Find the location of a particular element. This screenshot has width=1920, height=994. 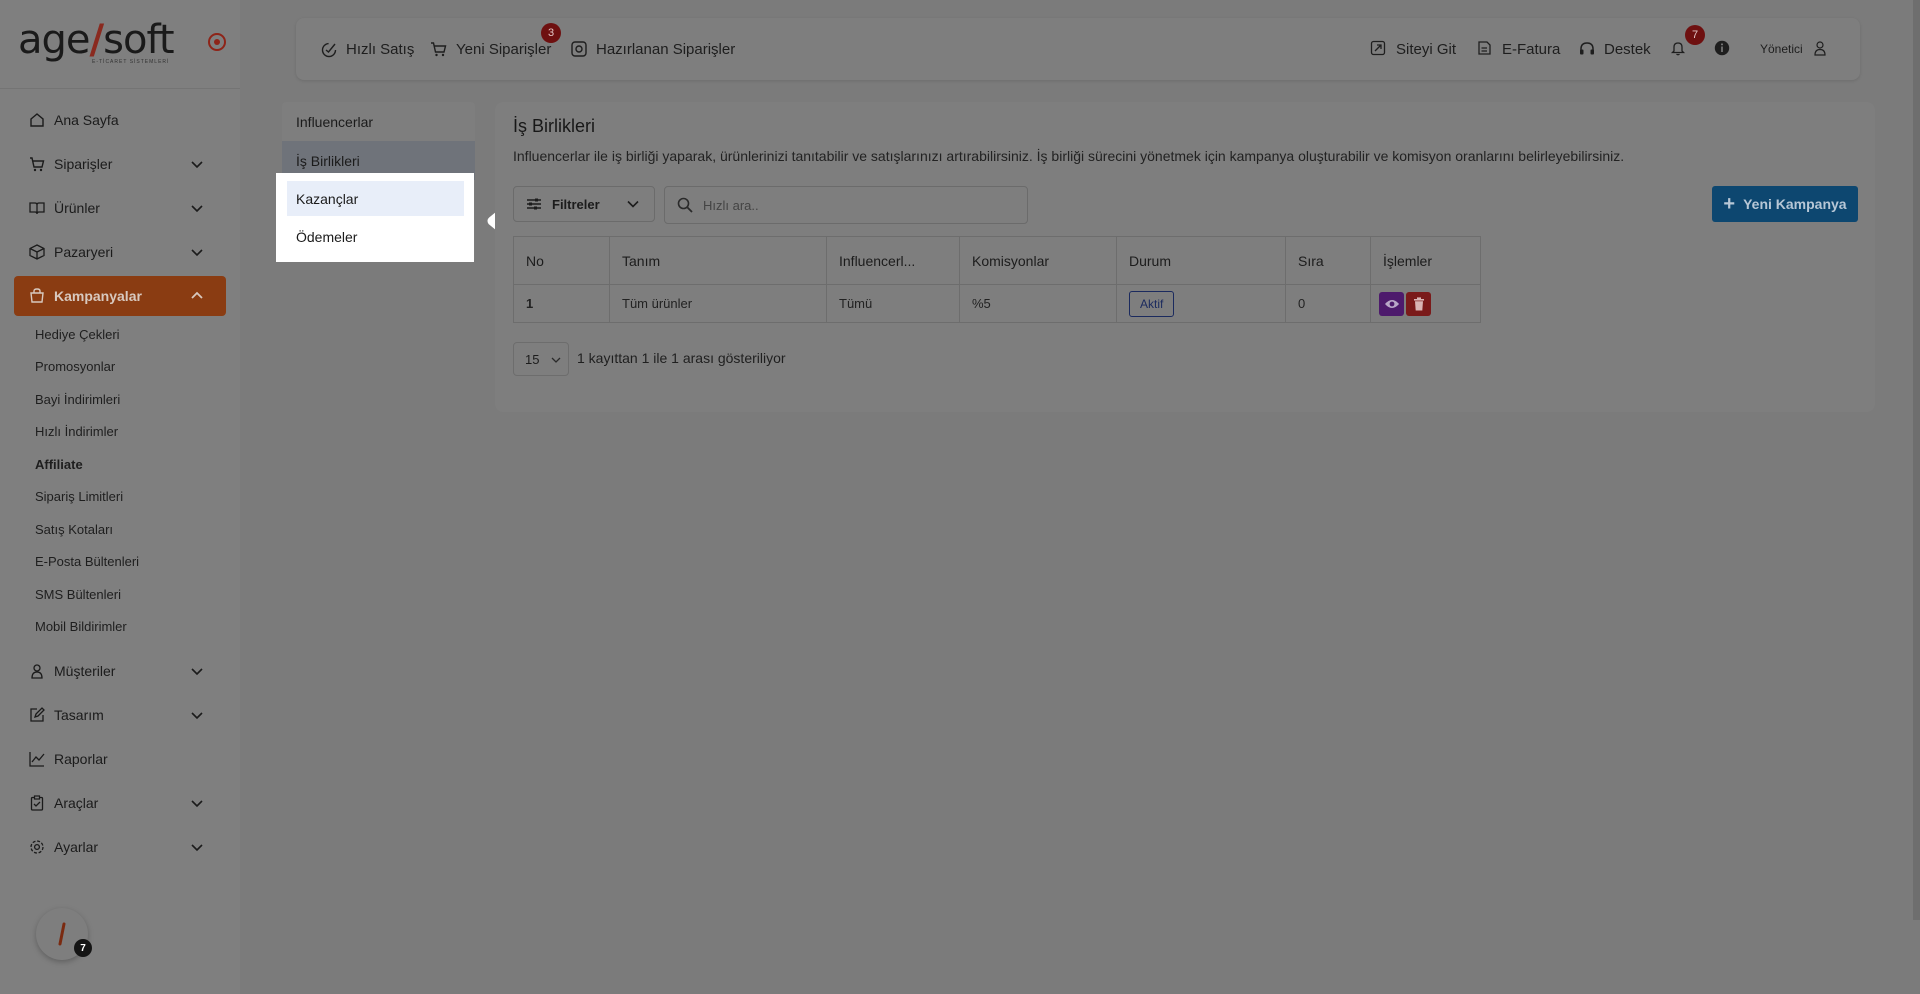

sidebar-item-label: Ana Sayfa is located at coordinates (86, 120).